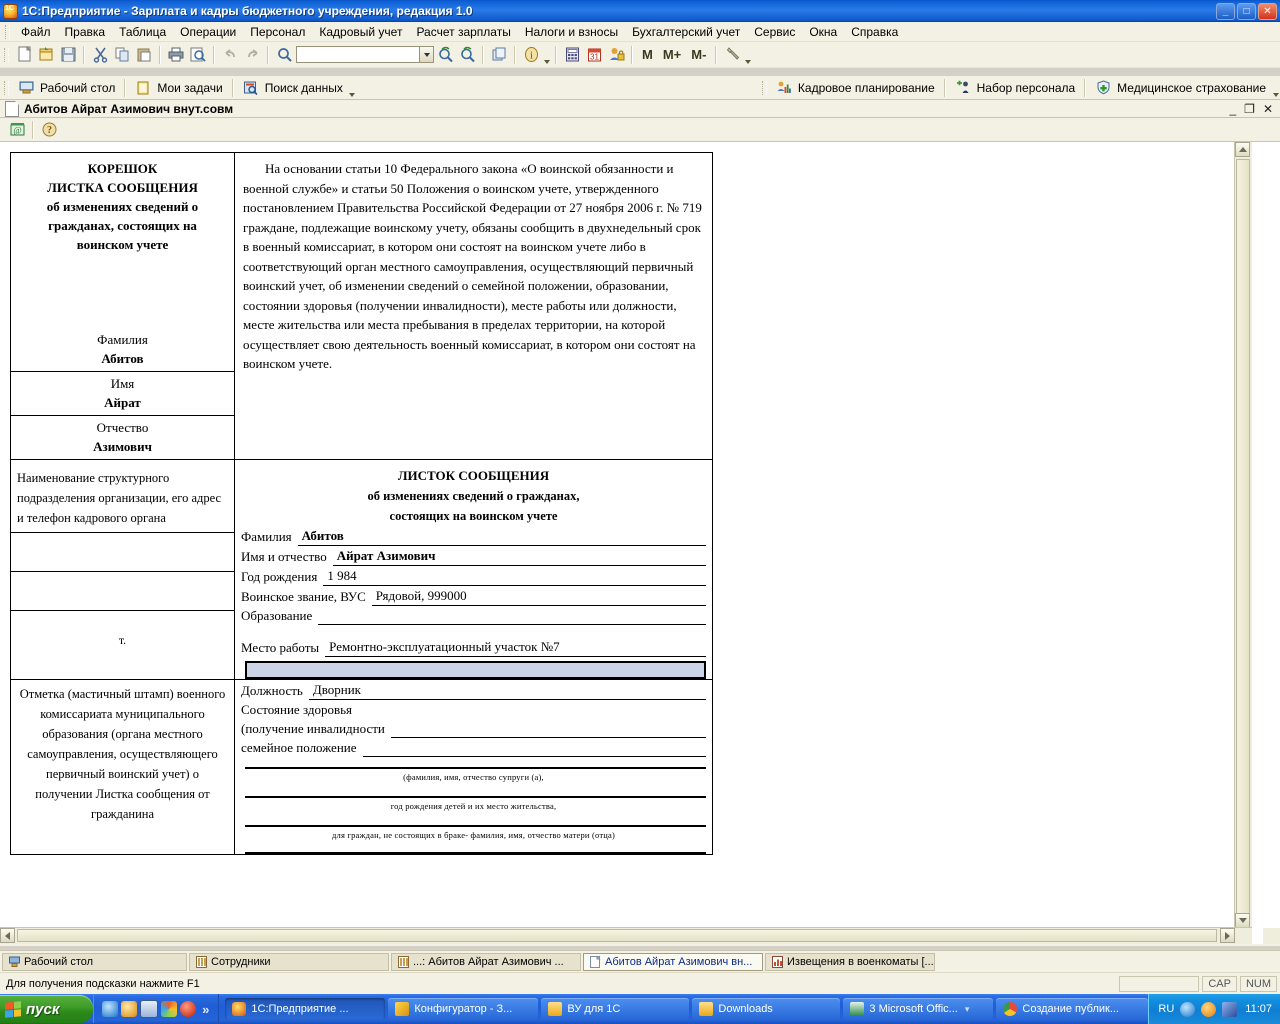 This screenshot has height=1024, width=1280. What do you see at coordinates (66, 88) in the screenshot?
I see `shortcut-desktop: Рабочий стол` at bounding box center [66, 88].